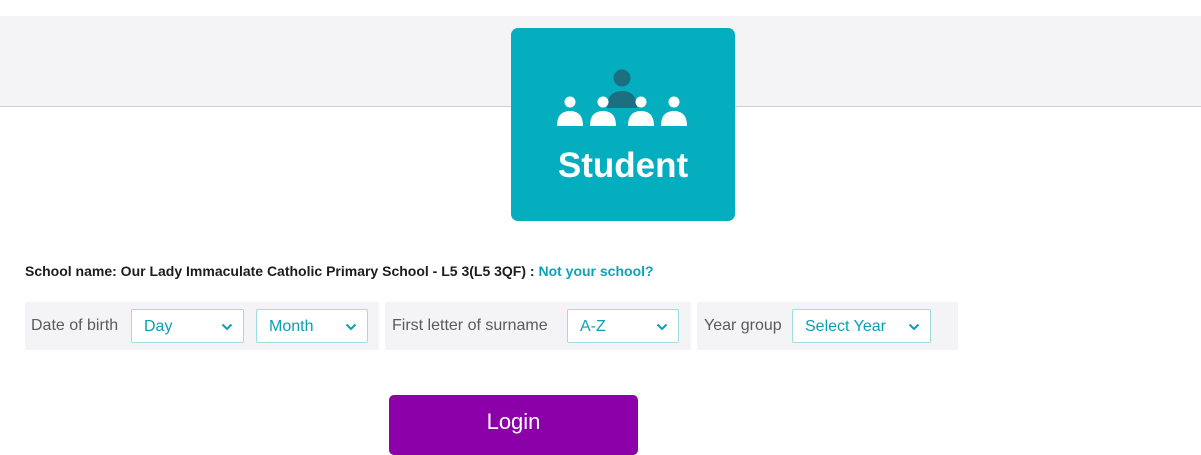 Image resolution: width=1201 pixels, height=455 pixels. What do you see at coordinates (623, 165) in the screenshot?
I see `role-label: Student` at bounding box center [623, 165].